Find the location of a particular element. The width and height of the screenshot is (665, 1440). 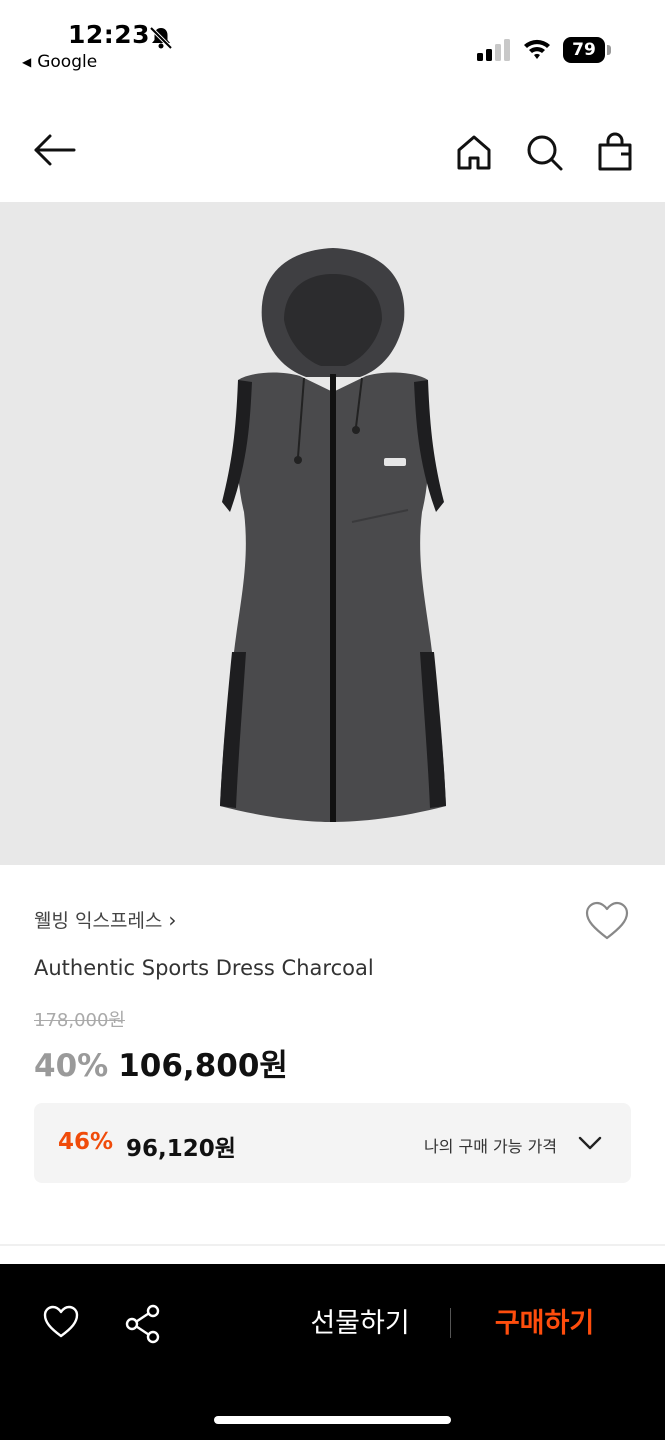

share-icon is located at coordinates (143, 1324).